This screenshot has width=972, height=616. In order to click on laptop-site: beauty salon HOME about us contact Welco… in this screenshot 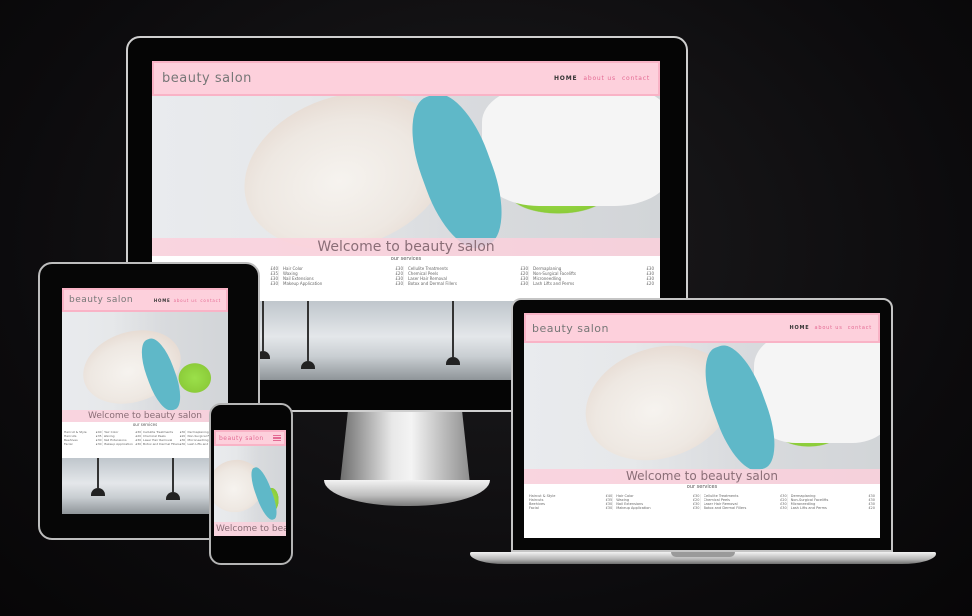, I will do `click(702, 425)`.